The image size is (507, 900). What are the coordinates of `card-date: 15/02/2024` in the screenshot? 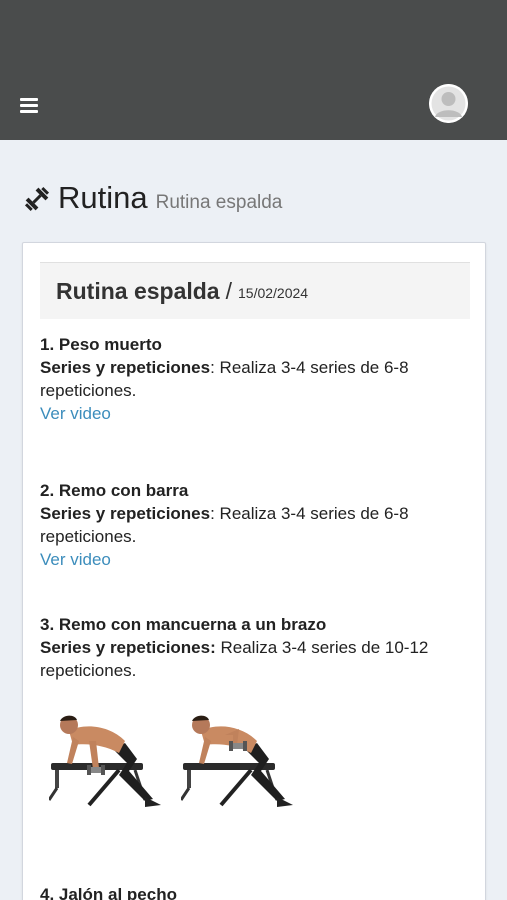 It's located at (273, 293).